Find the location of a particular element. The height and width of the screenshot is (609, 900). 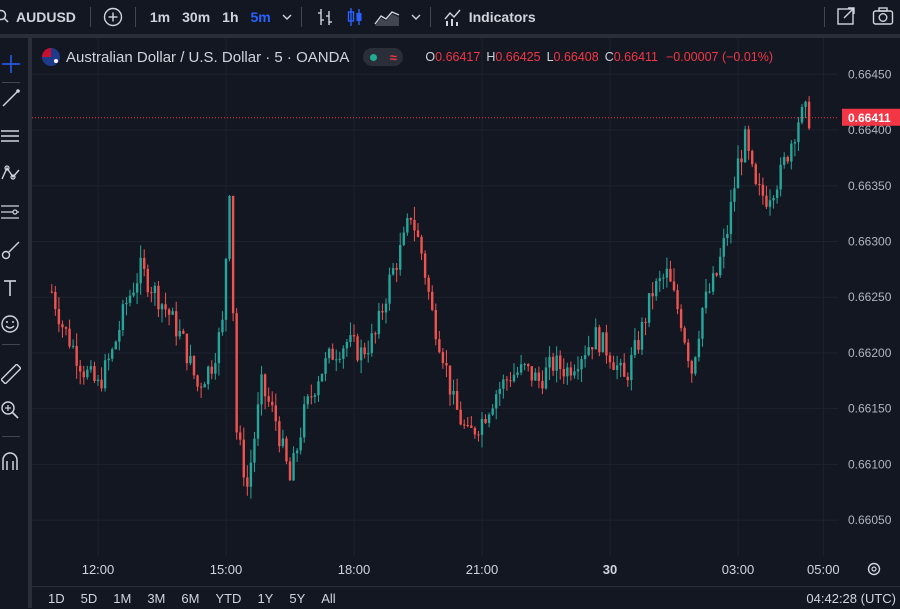

text-icon is located at coordinates (11, 288).